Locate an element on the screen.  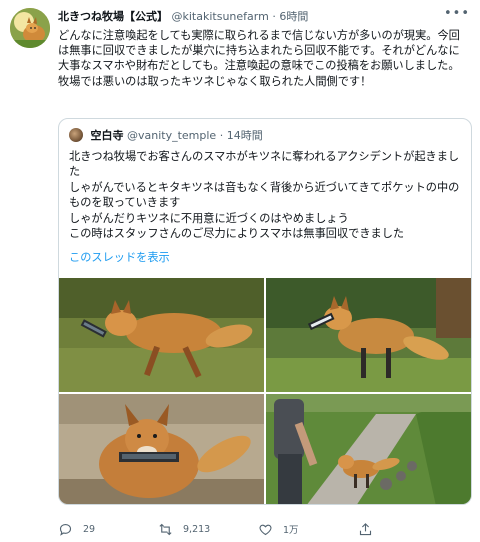
reply-icon is located at coordinates (65, 529).